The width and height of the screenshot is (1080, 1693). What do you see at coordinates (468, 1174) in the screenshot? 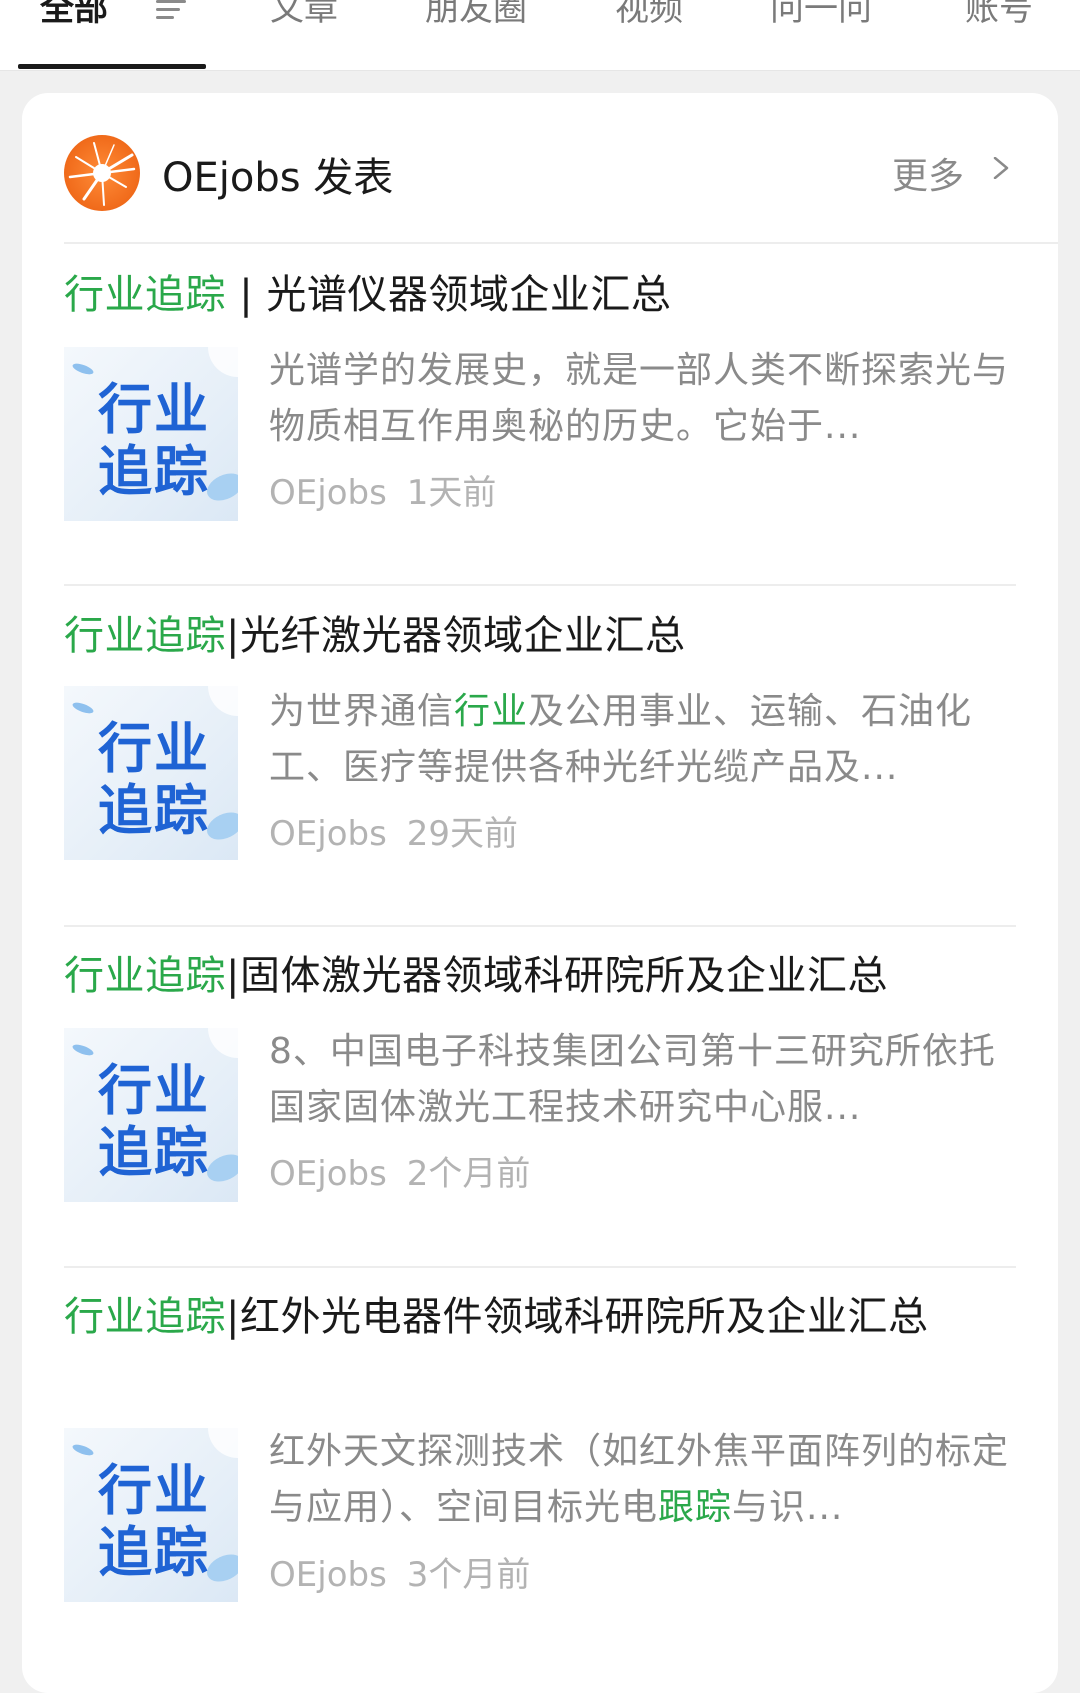
I see `article-time: 2个月前` at bounding box center [468, 1174].